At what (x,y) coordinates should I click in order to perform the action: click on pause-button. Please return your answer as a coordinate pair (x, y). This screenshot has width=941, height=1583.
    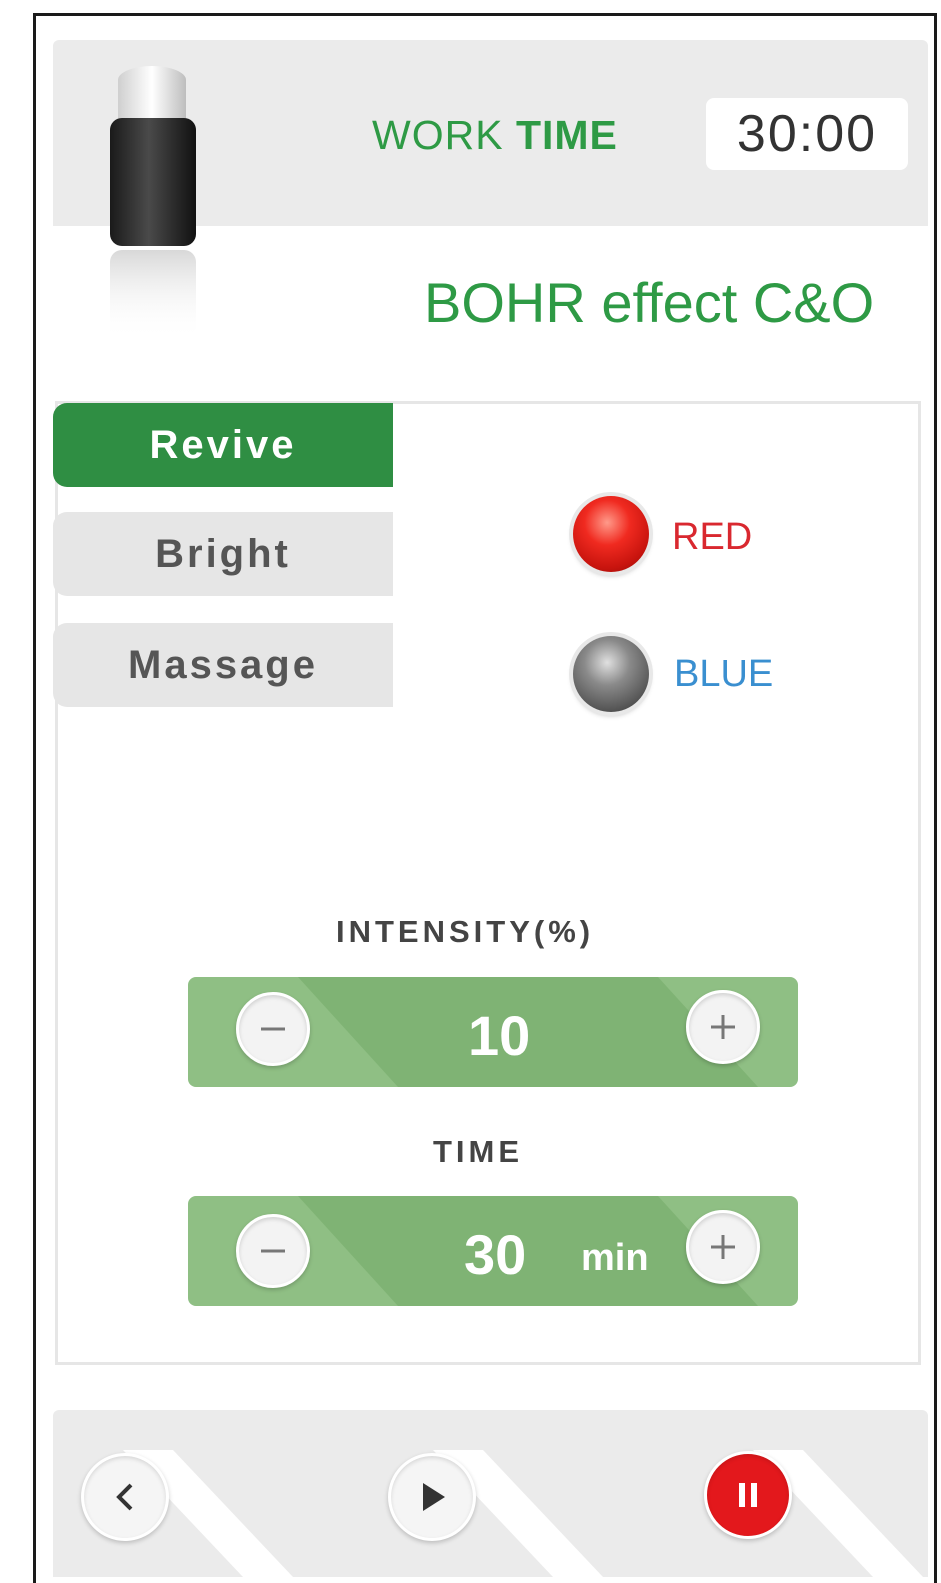
    Looking at the image, I should click on (748, 1495).